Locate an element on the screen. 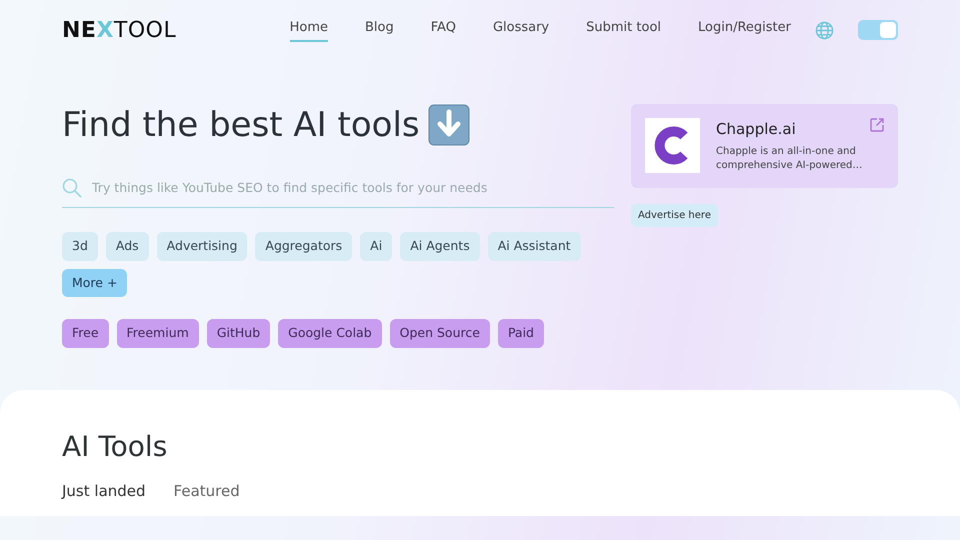 The image size is (960, 540). category-tag: Ai Agents is located at coordinates (440, 246).